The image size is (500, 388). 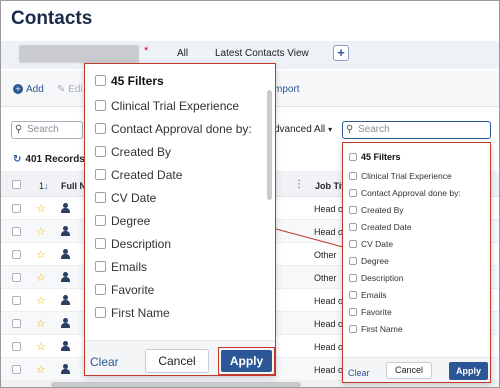 I want to click on job-title-cell: Other, so click(x=325, y=278).